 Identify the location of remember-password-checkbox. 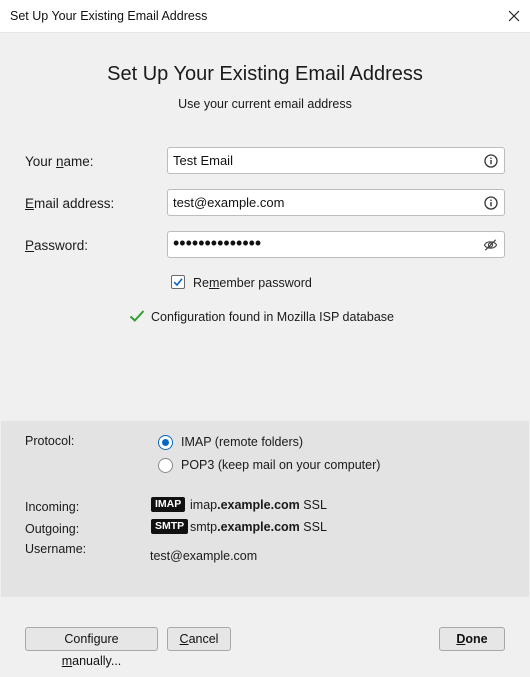
(178, 282).